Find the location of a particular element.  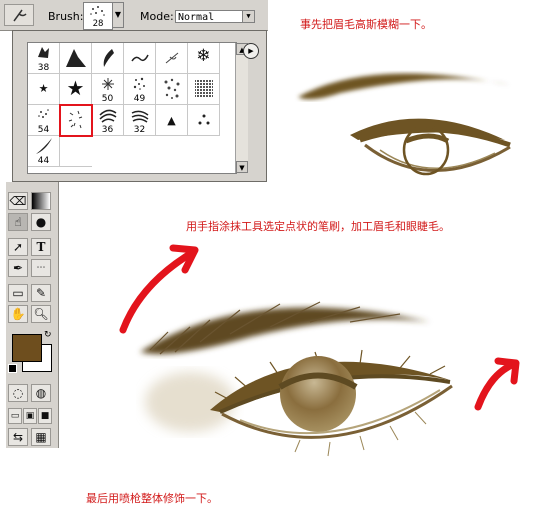

brush-size: 38 is located at coordinates (43, 68).